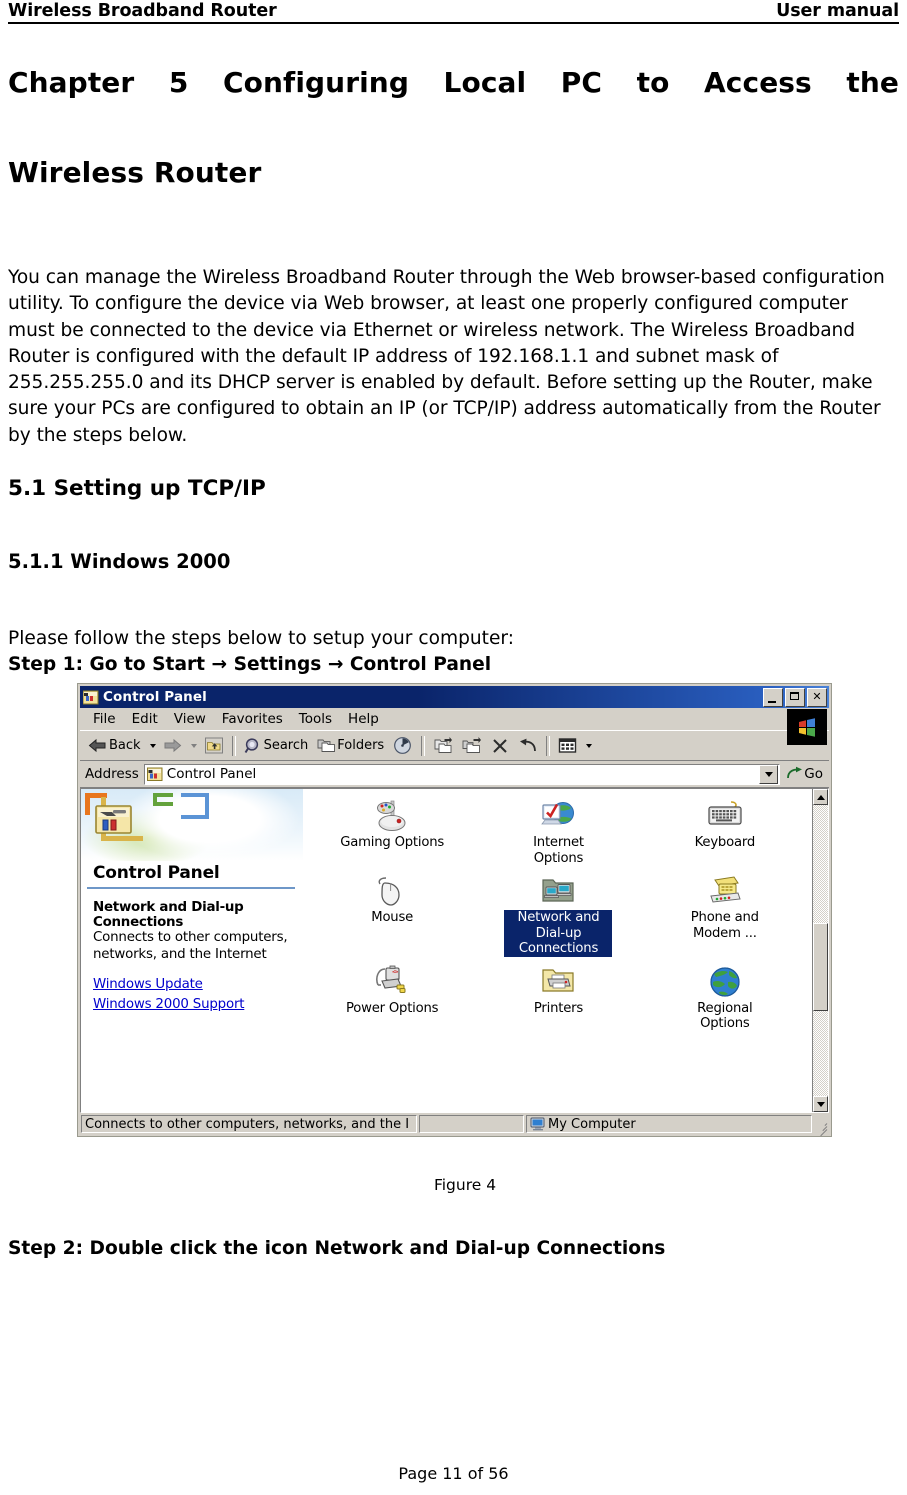 This screenshot has width=907, height=1495. Describe the element at coordinates (817, 697) in the screenshot. I see `close-button: ✕` at that location.